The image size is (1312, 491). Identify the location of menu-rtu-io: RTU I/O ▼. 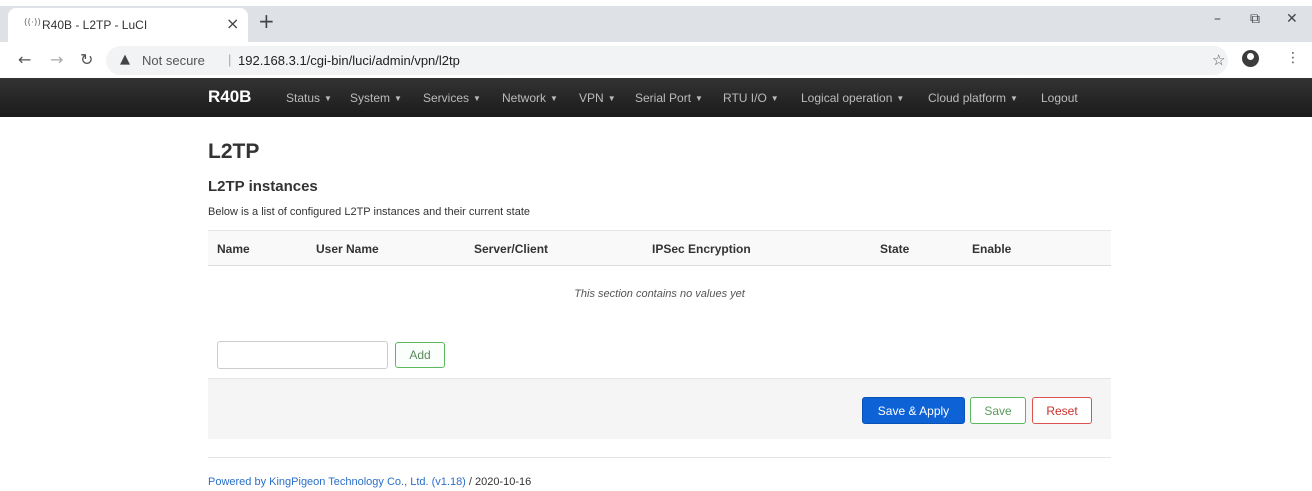
(751, 98).